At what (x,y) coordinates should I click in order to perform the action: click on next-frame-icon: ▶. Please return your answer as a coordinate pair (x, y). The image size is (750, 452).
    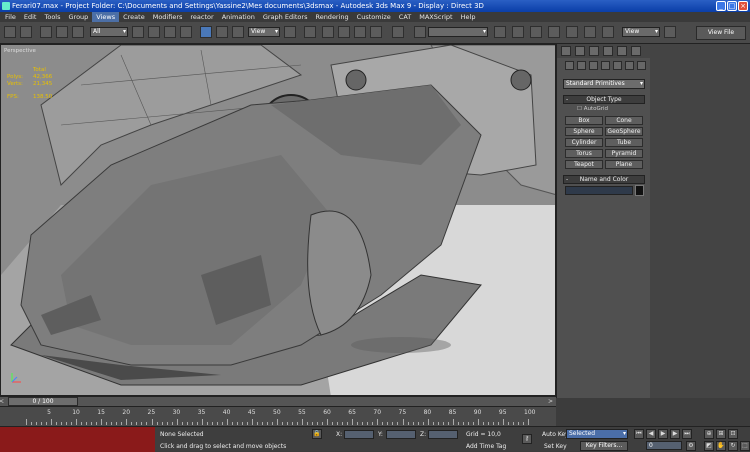
    Looking at the image, I should click on (675, 434).